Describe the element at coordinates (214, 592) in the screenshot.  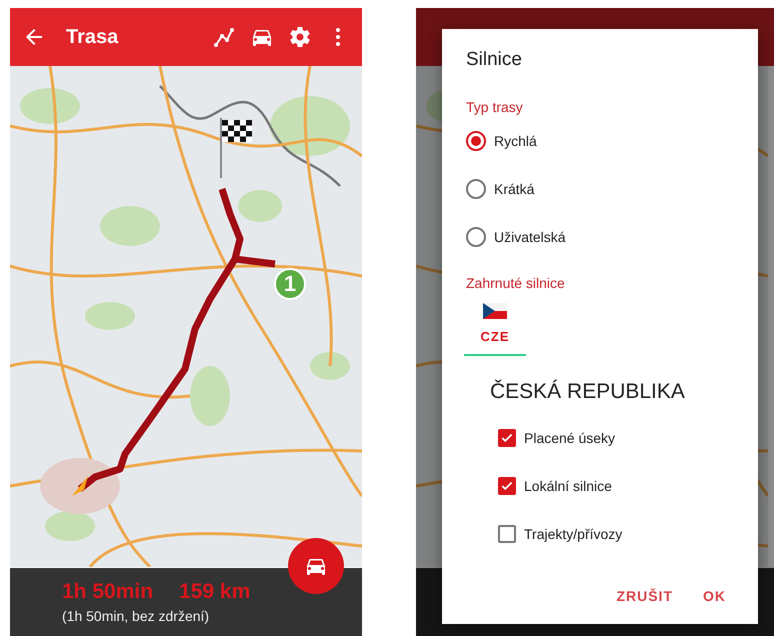
I see `route-distance: 159 km` at that location.